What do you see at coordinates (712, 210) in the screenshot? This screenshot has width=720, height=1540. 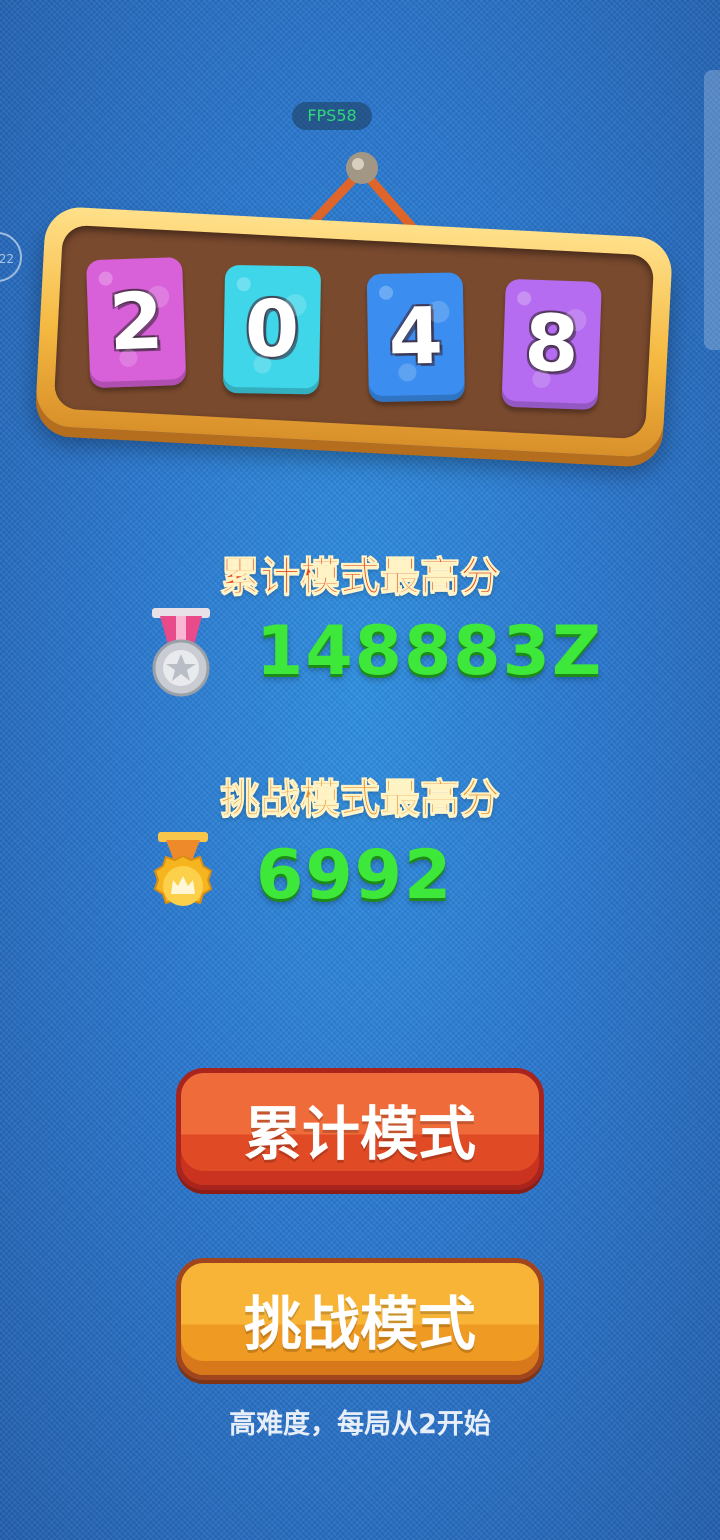 I see `scrollbar` at bounding box center [712, 210].